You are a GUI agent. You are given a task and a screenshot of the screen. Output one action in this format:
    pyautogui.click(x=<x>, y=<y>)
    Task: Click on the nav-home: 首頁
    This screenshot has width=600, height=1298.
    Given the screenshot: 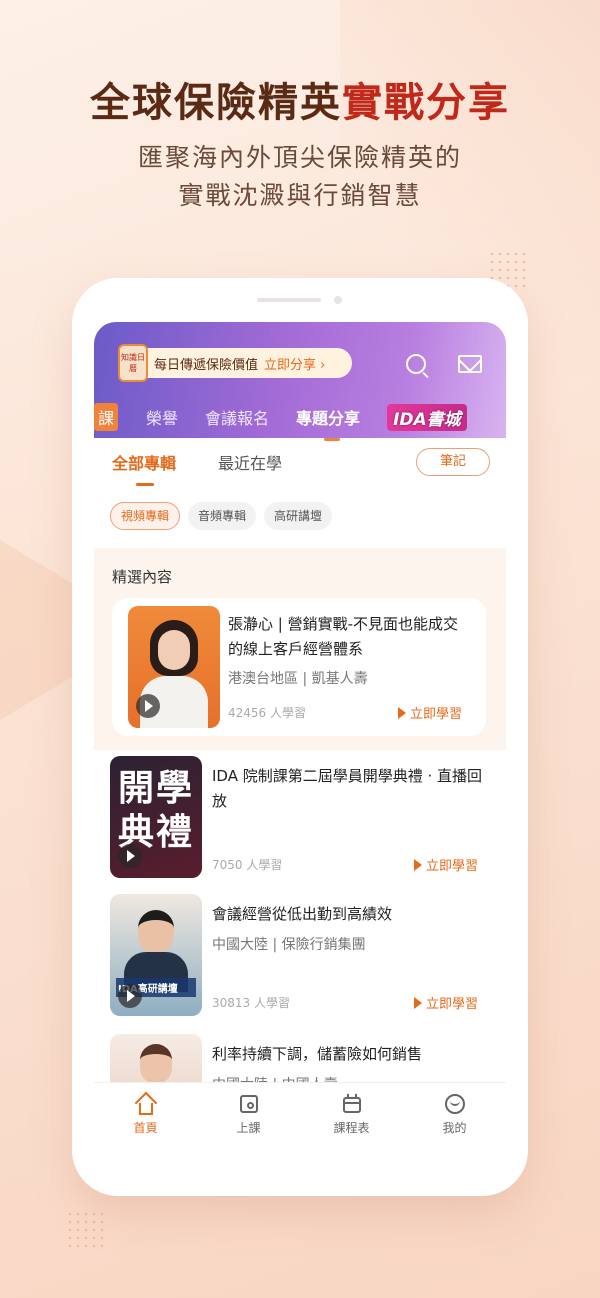 What is the action you would take?
    pyautogui.click(x=145, y=1111)
    